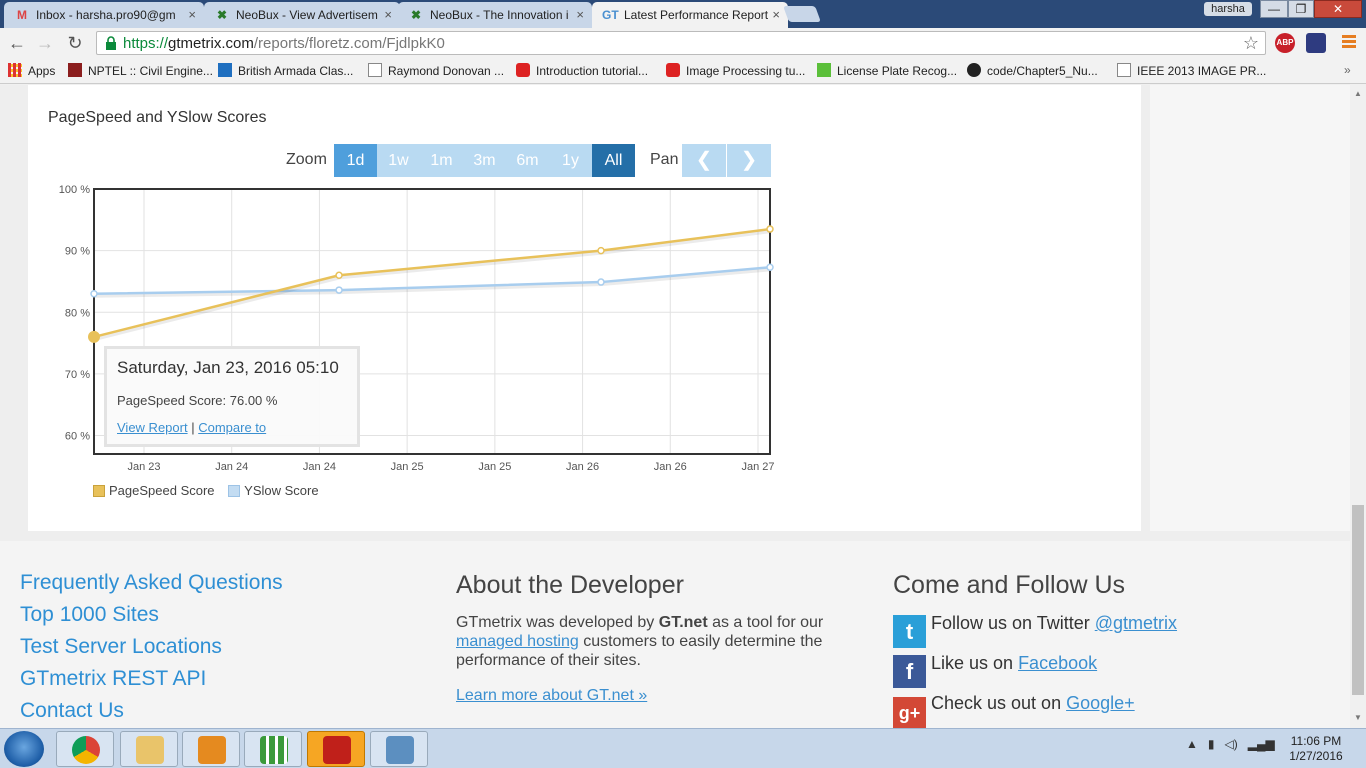  I want to click on pan-left-button: ❮, so click(704, 160).